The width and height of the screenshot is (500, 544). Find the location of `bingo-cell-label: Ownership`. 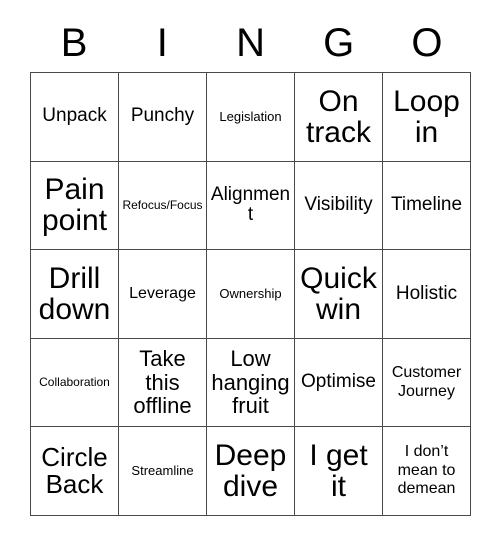

bingo-cell-label: Ownership is located at coordinates (250, 293).